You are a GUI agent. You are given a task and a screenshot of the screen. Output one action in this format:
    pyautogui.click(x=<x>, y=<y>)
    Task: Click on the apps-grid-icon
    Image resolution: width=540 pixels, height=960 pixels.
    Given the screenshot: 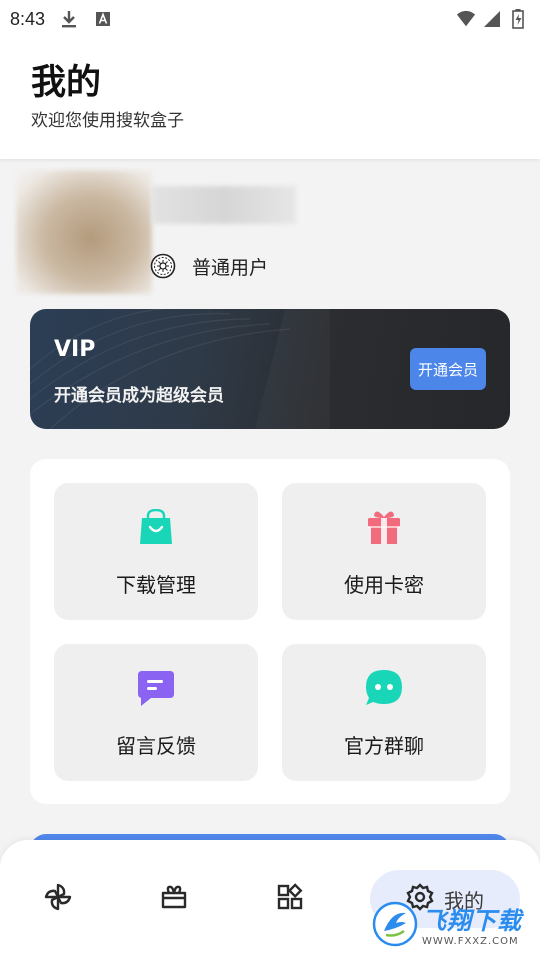 What is the action you would take?
    pyautogui.click(x=290, y=899)
    